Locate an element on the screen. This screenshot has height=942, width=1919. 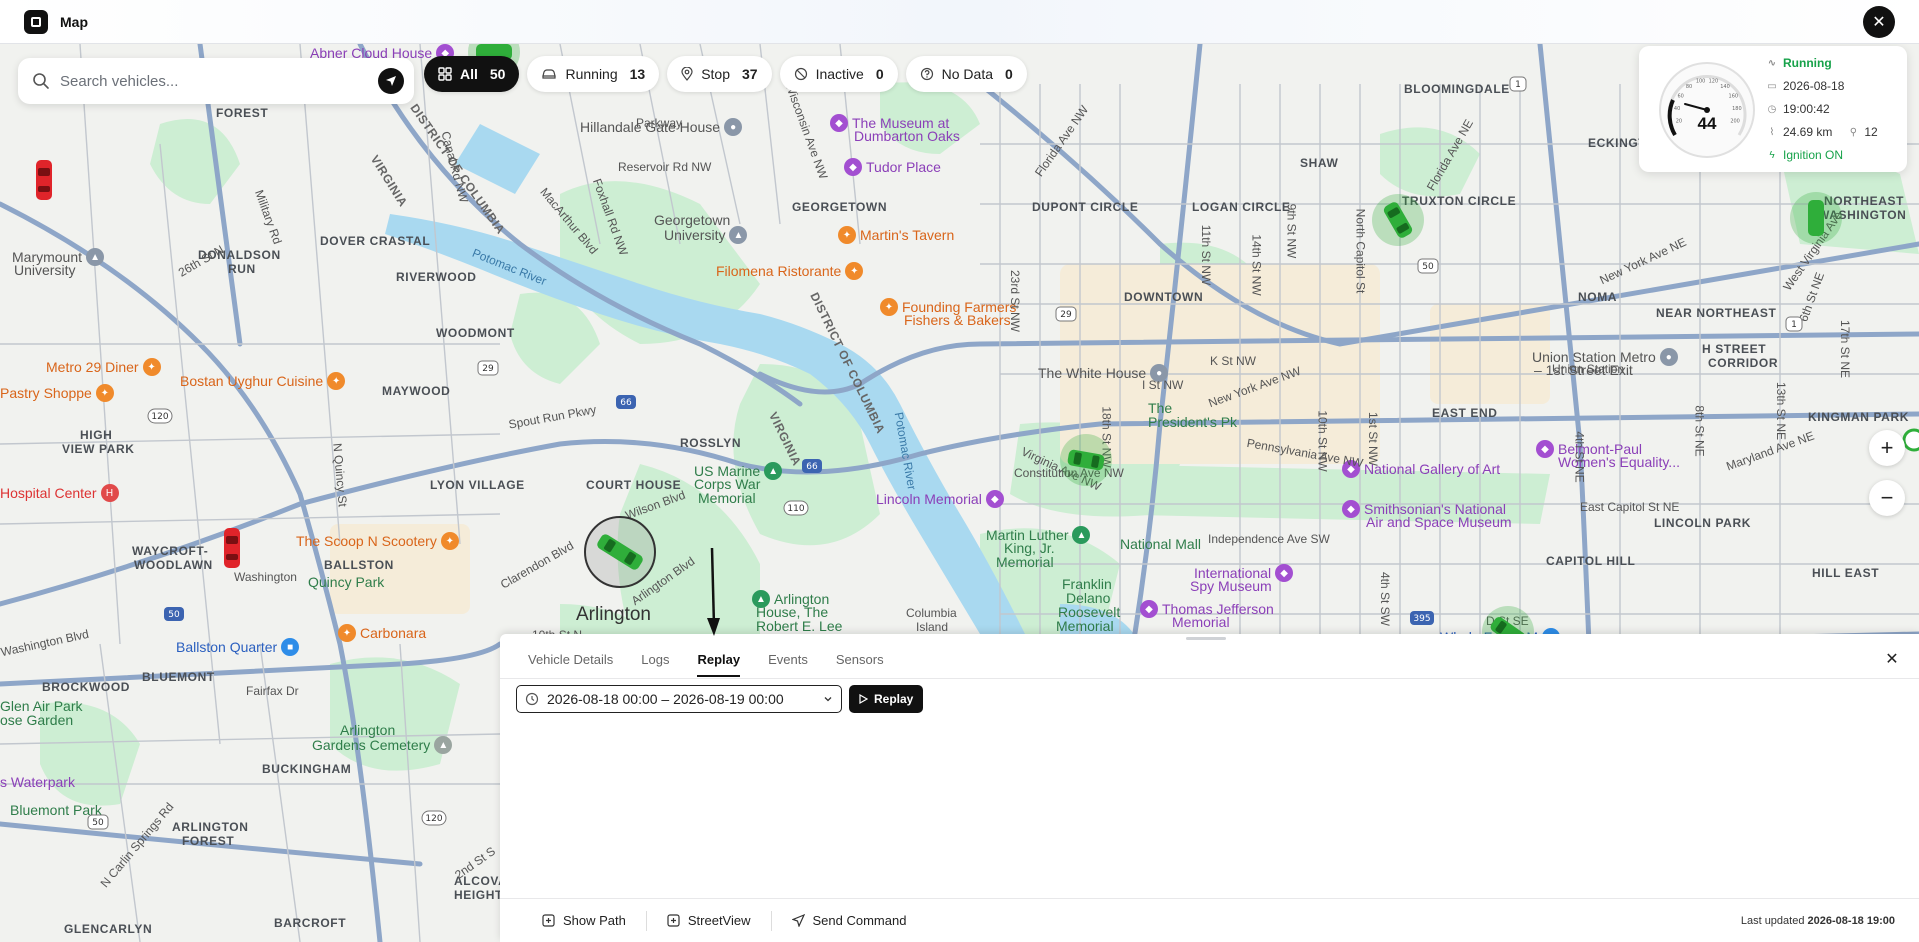
poi: s Waterpark is located at coordinates (37, 782).